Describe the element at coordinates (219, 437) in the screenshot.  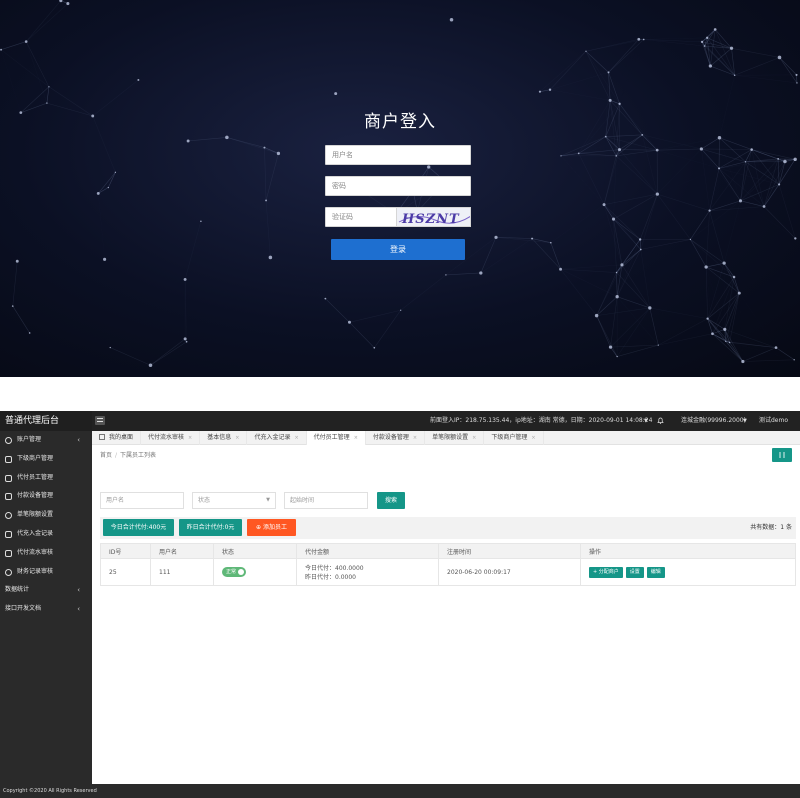
I see `tab-label: 基本信息` at that location.